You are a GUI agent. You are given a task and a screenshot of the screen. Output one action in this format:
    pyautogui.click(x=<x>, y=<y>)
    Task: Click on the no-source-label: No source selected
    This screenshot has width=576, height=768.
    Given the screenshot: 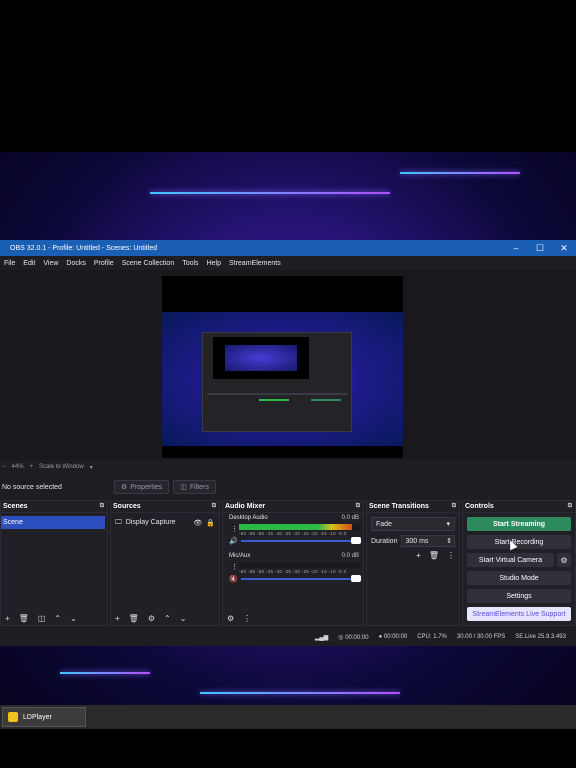 What is the action you would take?
    pyautogui.click(x=32, y=487)
    